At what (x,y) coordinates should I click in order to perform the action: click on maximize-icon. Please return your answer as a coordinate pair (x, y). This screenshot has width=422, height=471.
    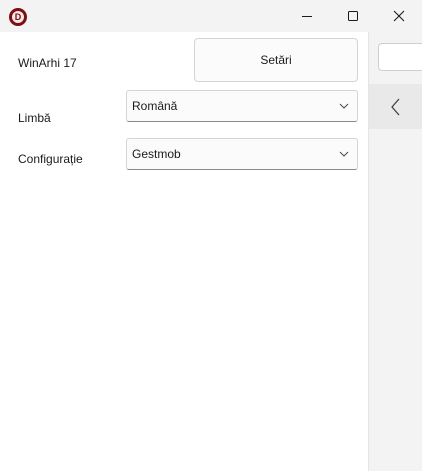
    Looking at the image, I should click on (353, 16).